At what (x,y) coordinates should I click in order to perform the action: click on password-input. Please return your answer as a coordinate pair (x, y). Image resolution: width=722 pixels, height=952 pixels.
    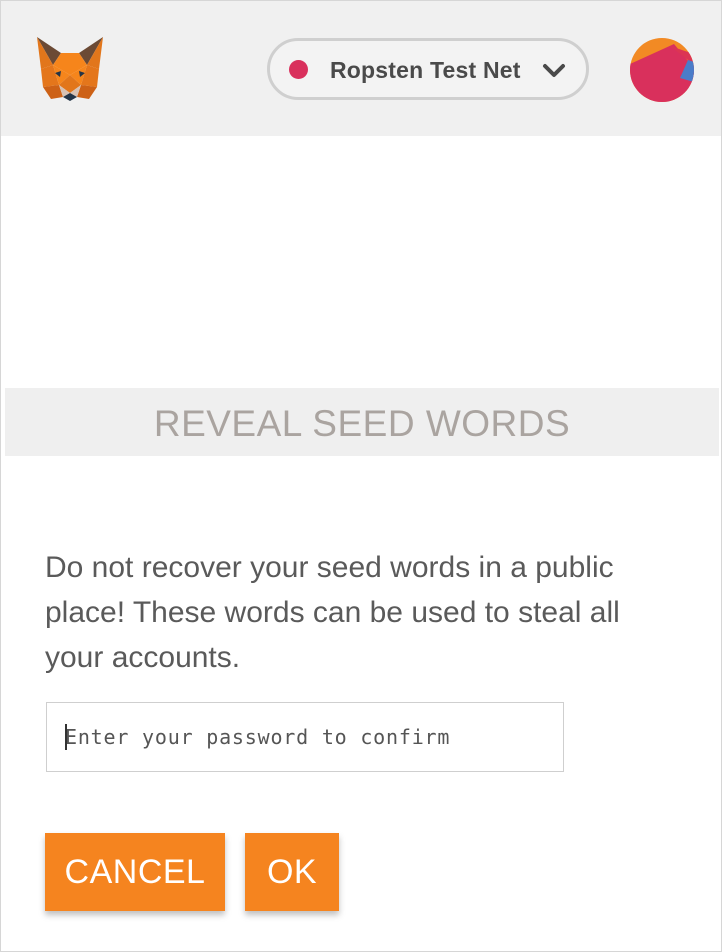
    Looking at the image, I should click on (305, 737).